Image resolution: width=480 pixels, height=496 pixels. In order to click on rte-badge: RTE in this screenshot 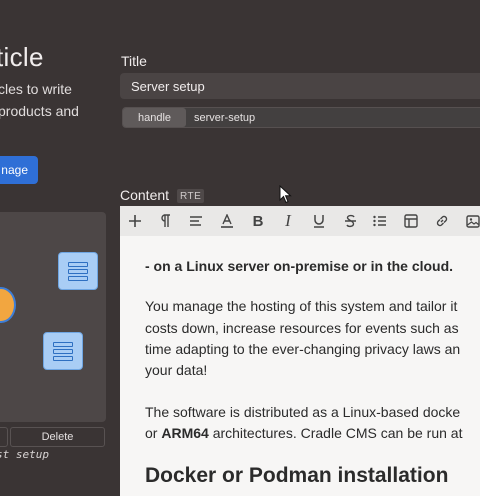, I will do `click(191, 196)`.